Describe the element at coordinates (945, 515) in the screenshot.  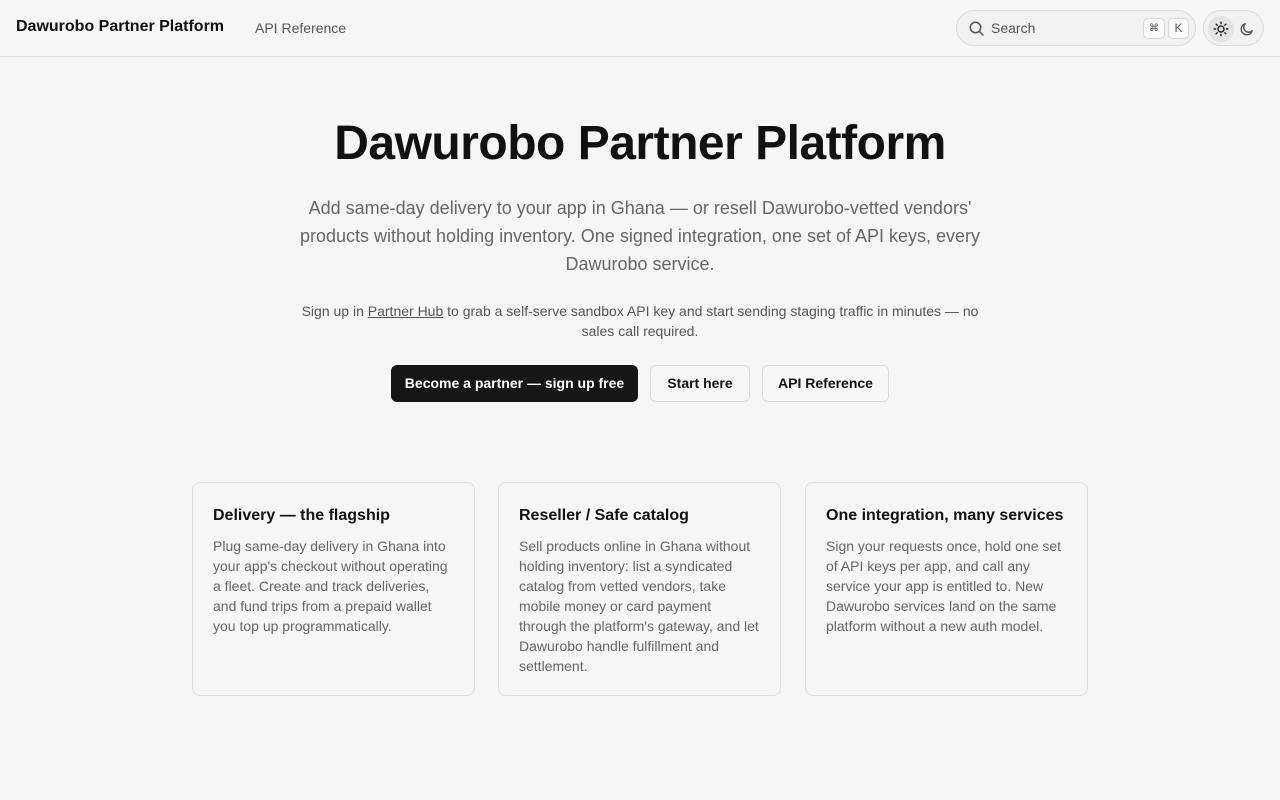
I see `card-title: One integration, many services` at that location.